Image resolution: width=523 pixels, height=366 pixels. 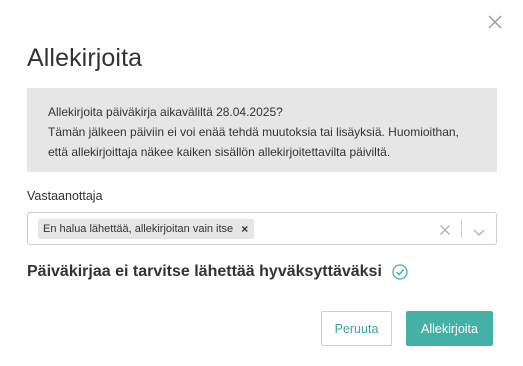 I want to click on chip-remove-icon: ×, so click(x=244, y=229).